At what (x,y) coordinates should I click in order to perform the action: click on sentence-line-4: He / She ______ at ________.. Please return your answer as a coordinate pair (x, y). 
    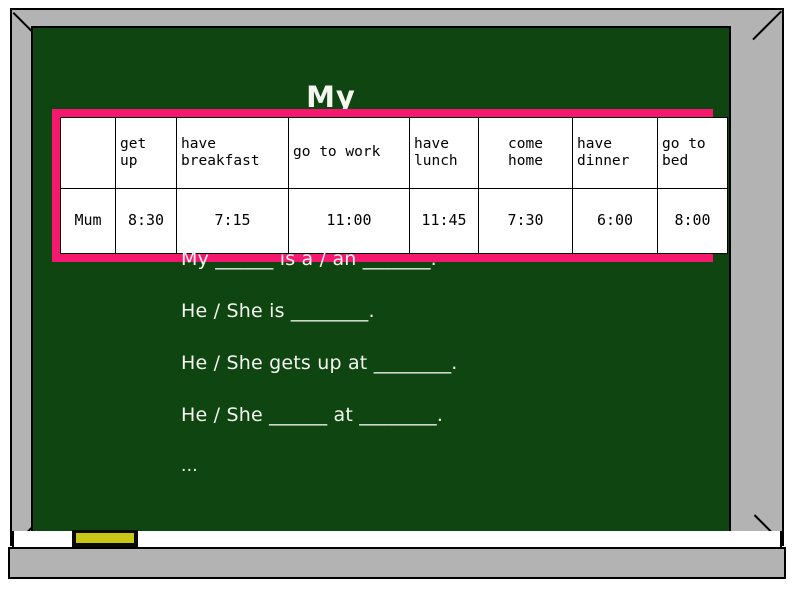
    Looking at the image, I should click on (312, 415).